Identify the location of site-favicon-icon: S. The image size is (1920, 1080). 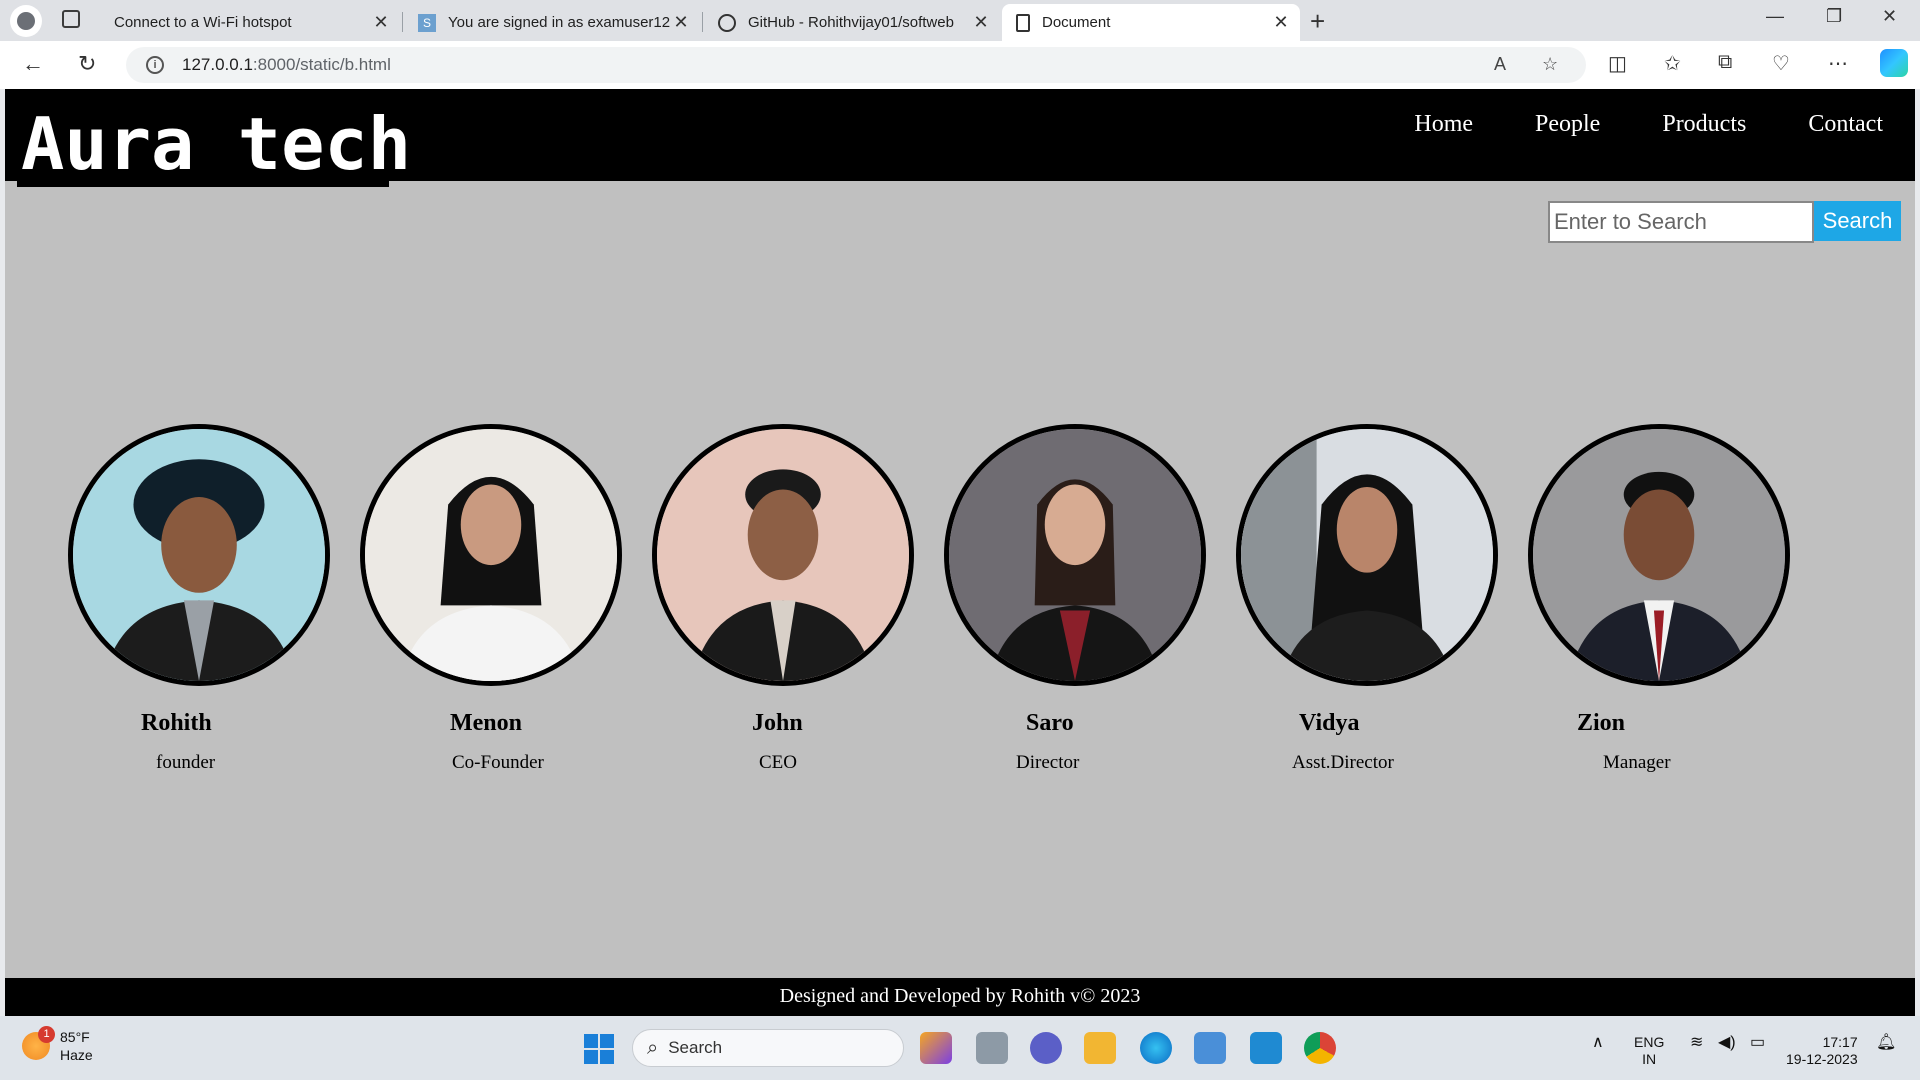
(427, 22).